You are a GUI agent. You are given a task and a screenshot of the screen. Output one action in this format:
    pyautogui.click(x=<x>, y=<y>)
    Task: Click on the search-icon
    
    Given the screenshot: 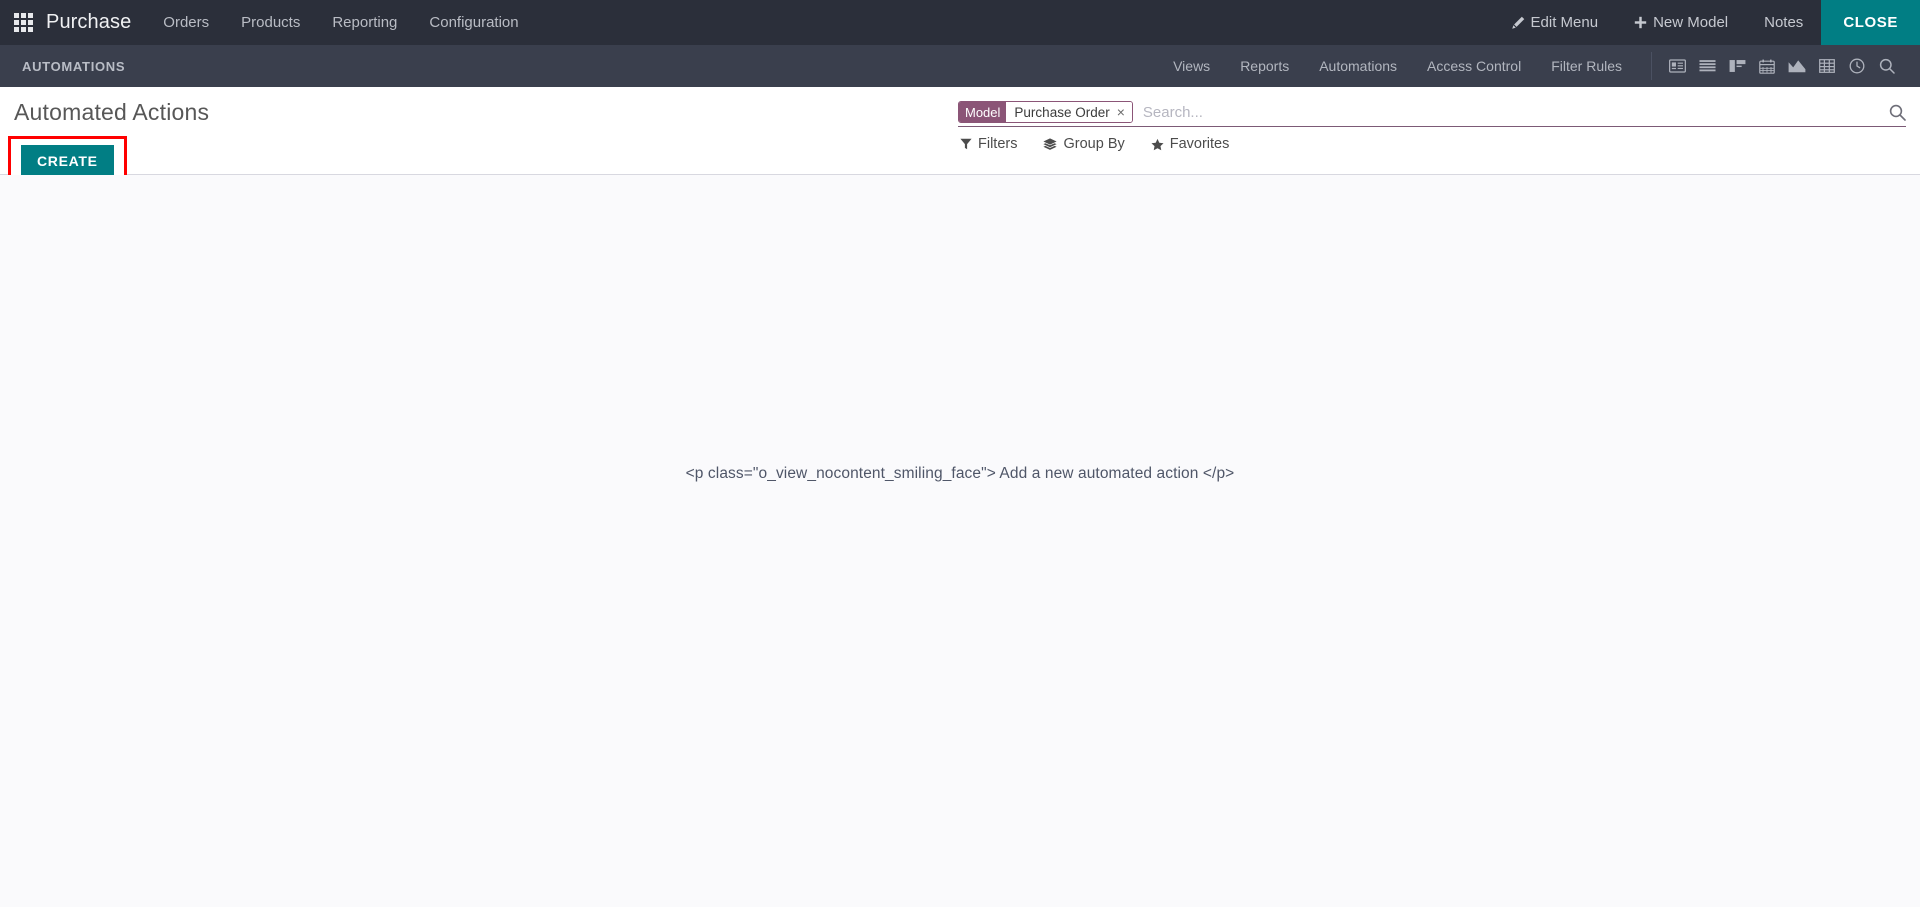 What is the action you would take?
    pyautogui.click(x=1892, y=112)
    